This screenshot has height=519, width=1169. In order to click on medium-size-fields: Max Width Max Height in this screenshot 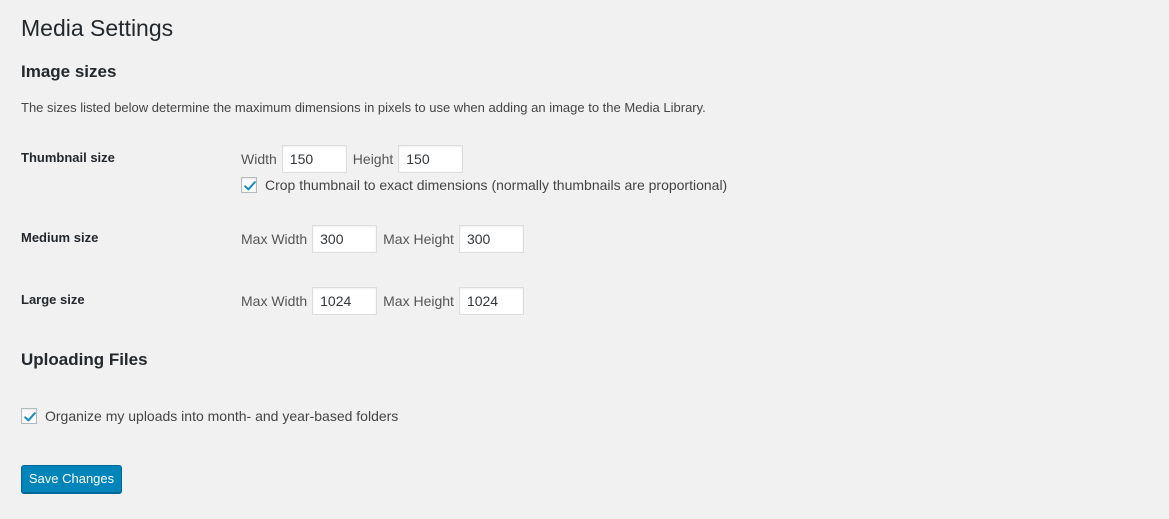, I will do `click(382, 239)`.